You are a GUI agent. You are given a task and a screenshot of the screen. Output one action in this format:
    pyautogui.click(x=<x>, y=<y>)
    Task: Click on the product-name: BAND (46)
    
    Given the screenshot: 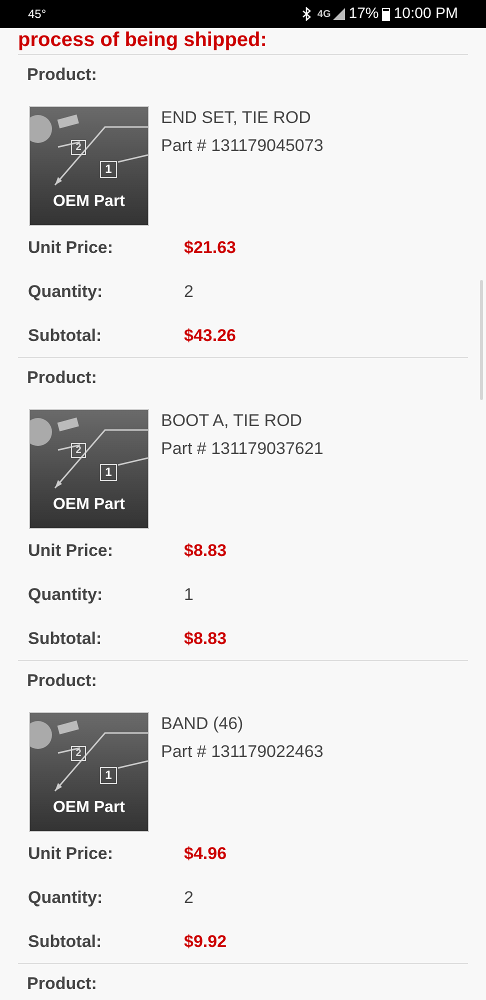 What is the action you would take?
    pyautogui.click(x=202, y=724)
    